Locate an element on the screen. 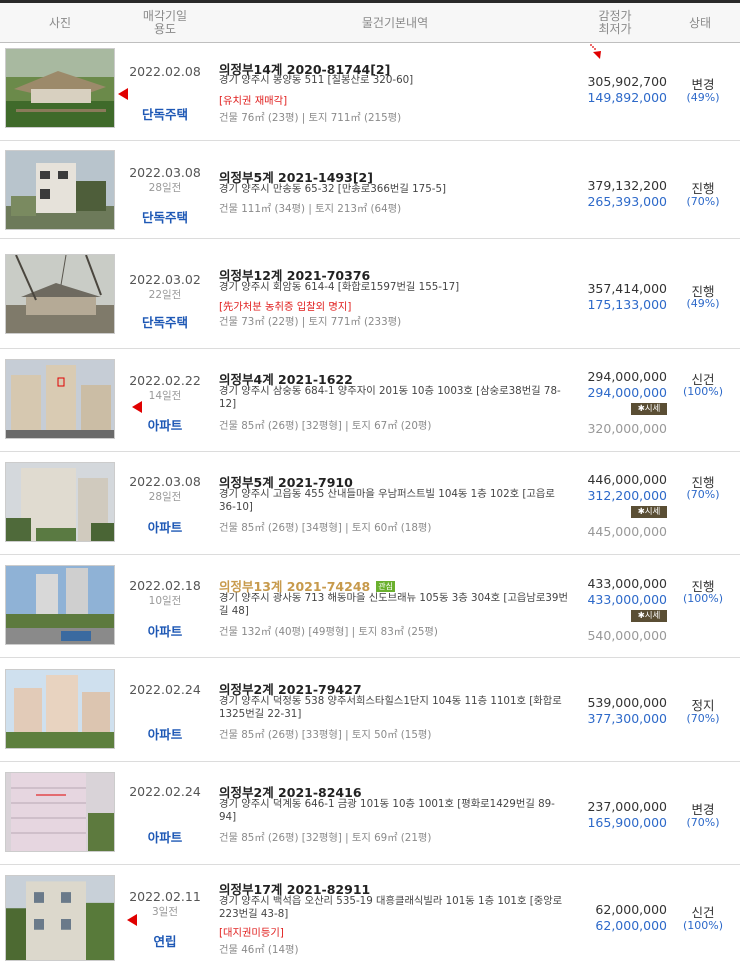 This screenshot has width=740, height=963. sale-date: 2022.02.22 is located at coordinates (165, 380).